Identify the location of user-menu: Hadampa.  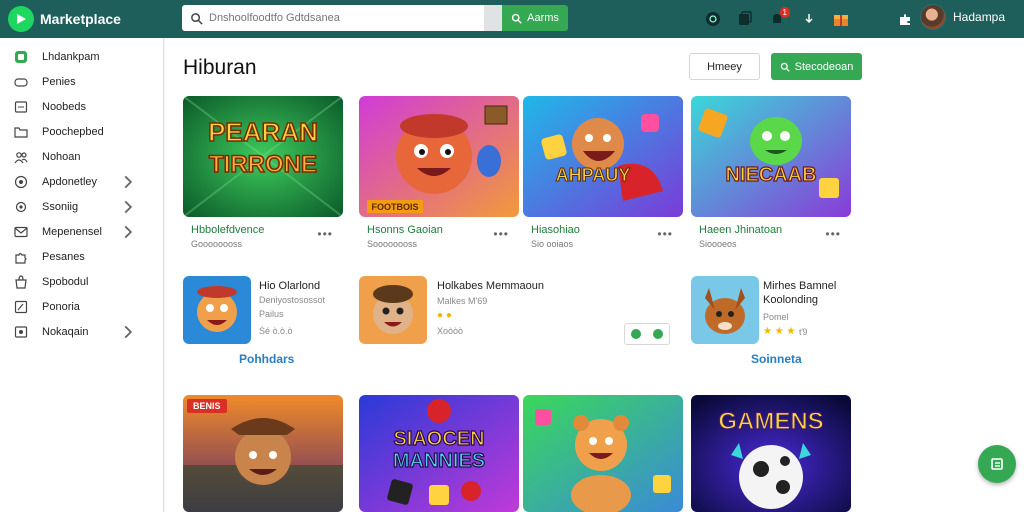
(962, 17).